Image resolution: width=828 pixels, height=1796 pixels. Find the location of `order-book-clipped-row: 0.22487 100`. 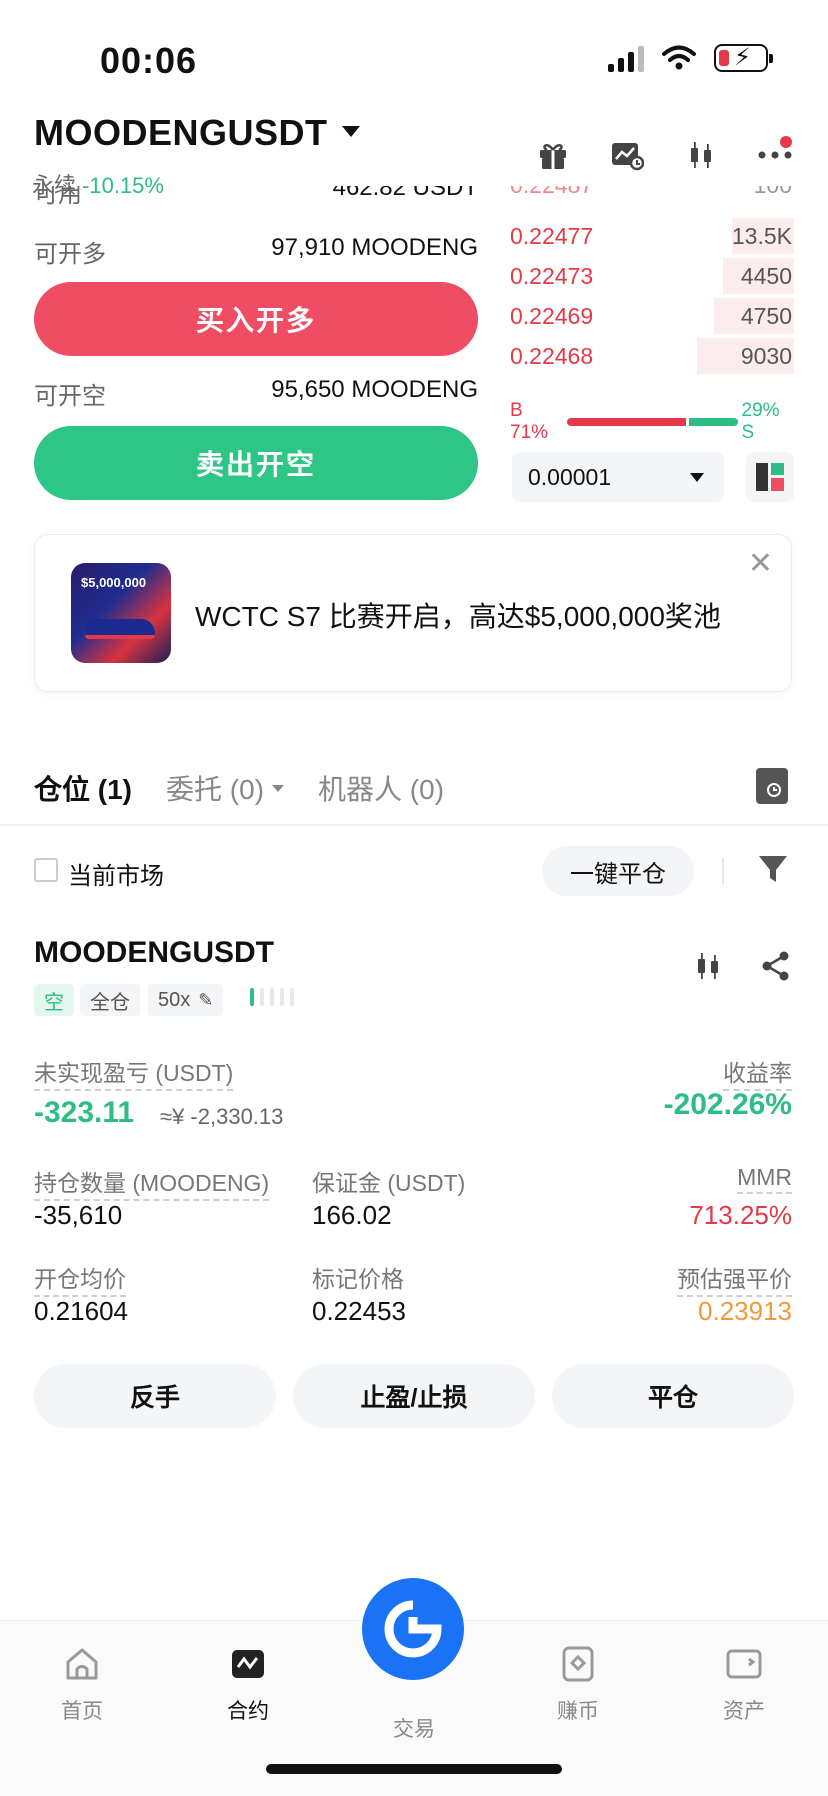

order-book-clipped-row: 0.22487 100 is located at coordinates (652, 197).